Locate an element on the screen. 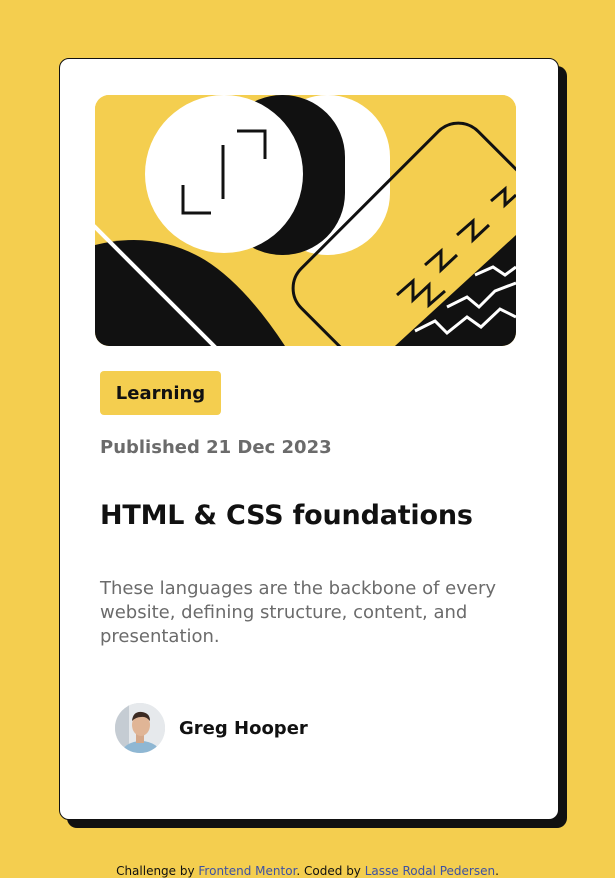 Image resolution: width=615 pixels, height=878 pixels. published-date: Published 21 Dec 2023 is located at coordinates (216, 447).